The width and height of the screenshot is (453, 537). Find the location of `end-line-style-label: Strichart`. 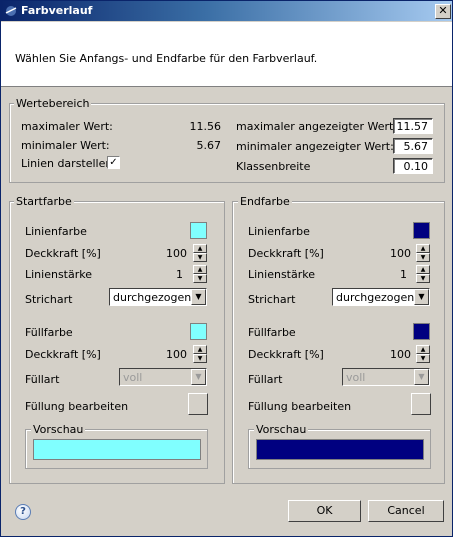

end-line-style-label: Strichart is located at coordinates (272, 299).